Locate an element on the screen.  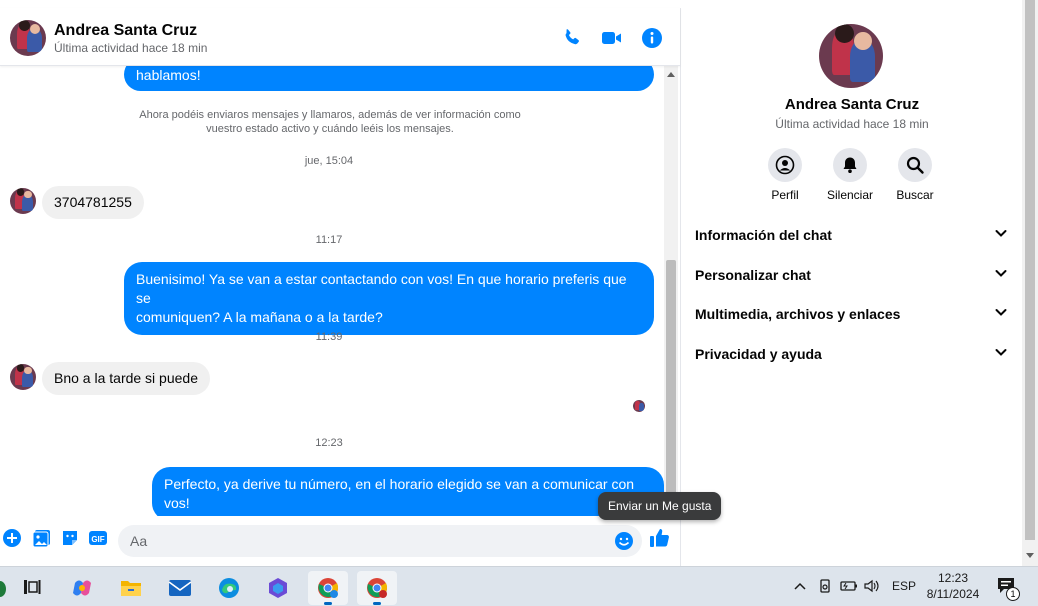
plus-icon is located at coordinates (12, 538).